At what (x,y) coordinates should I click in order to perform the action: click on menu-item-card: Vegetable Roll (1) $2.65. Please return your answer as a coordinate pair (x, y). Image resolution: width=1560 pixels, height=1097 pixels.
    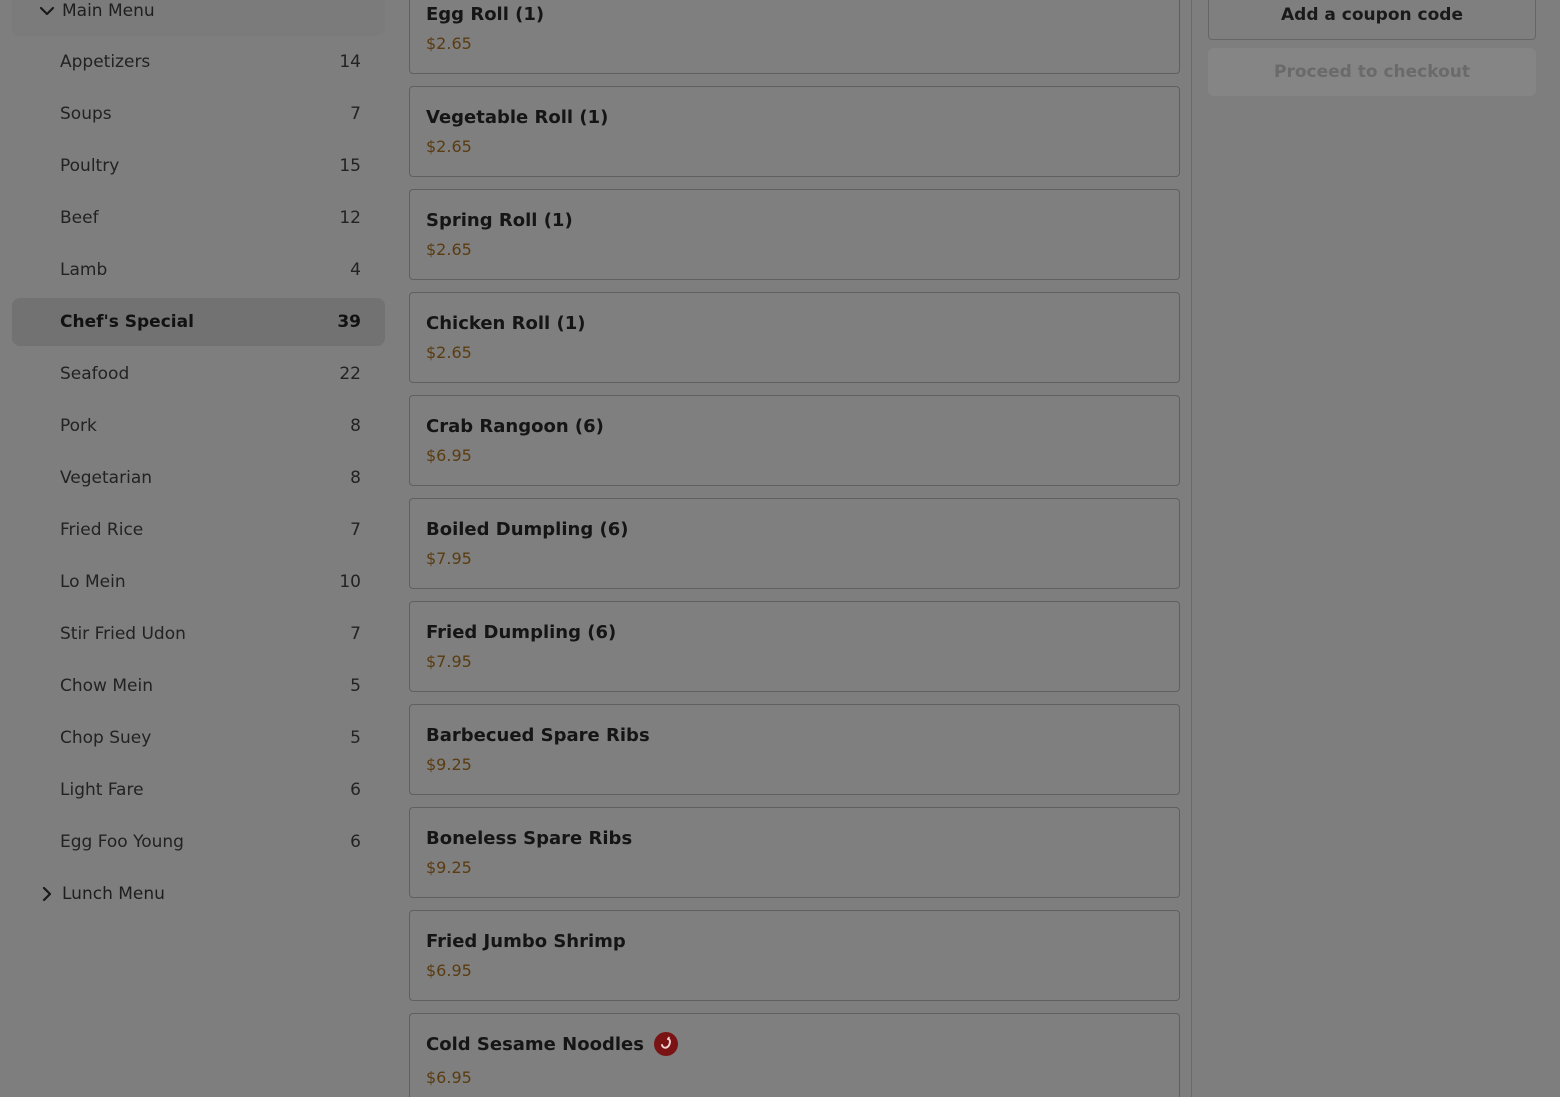
    Looking at the image, I should click on (794, 131).